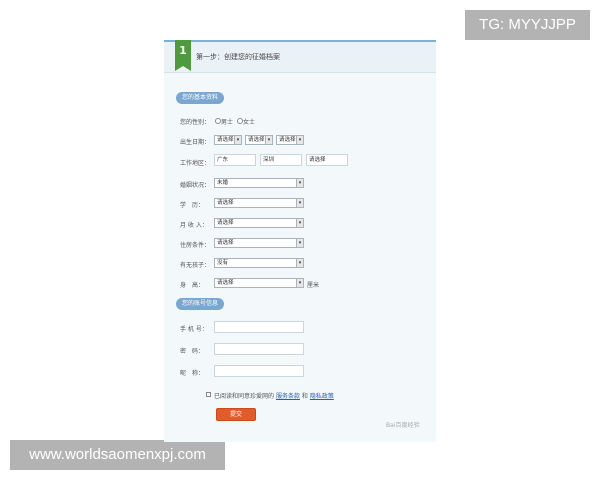 This screenshot has height=480, width=600. I want to click on watermark: Bai百度经验, so click(403, 425).